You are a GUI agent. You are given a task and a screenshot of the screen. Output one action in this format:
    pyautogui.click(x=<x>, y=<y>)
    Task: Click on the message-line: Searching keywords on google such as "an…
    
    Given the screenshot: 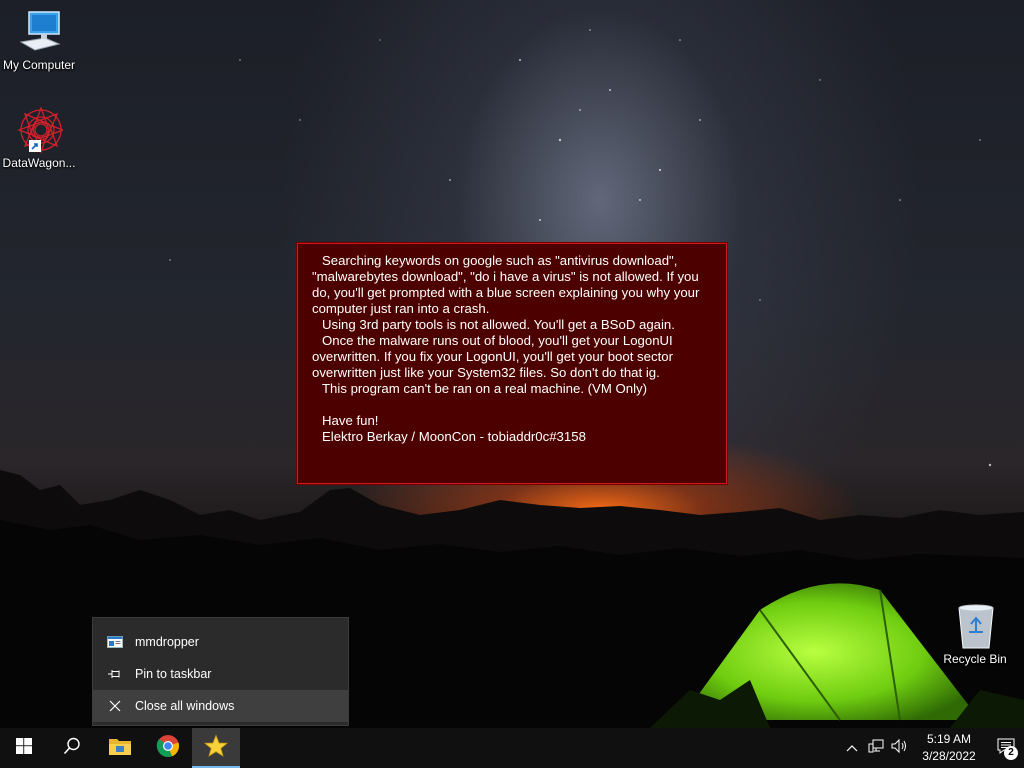 What is the action you would take?
    pyautogui.click(x=506, y=284)
    